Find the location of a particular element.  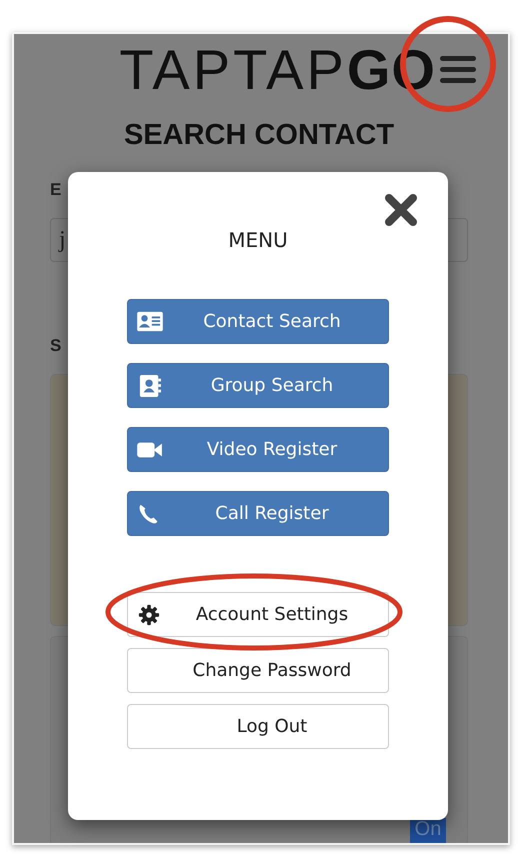

menu-button: Log Out is located at coordinates (258, 726).